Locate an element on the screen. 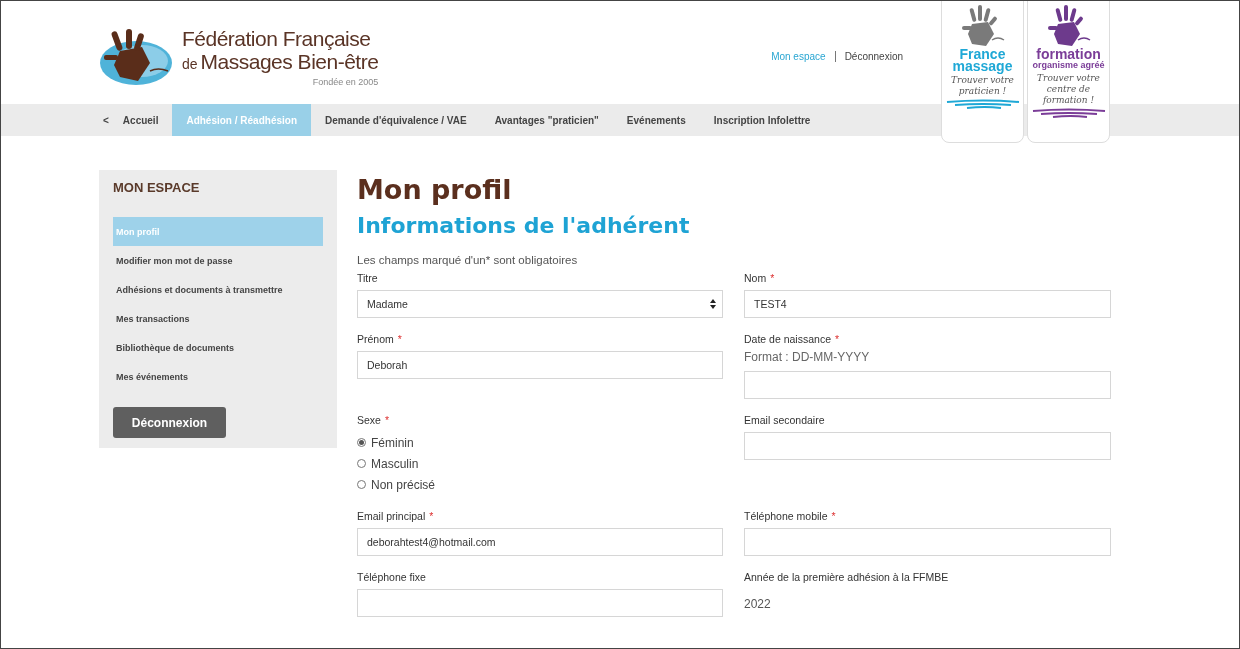  required-note: Les champs marqué d'un* sont obligatoires is located at coordinates (468, 260).